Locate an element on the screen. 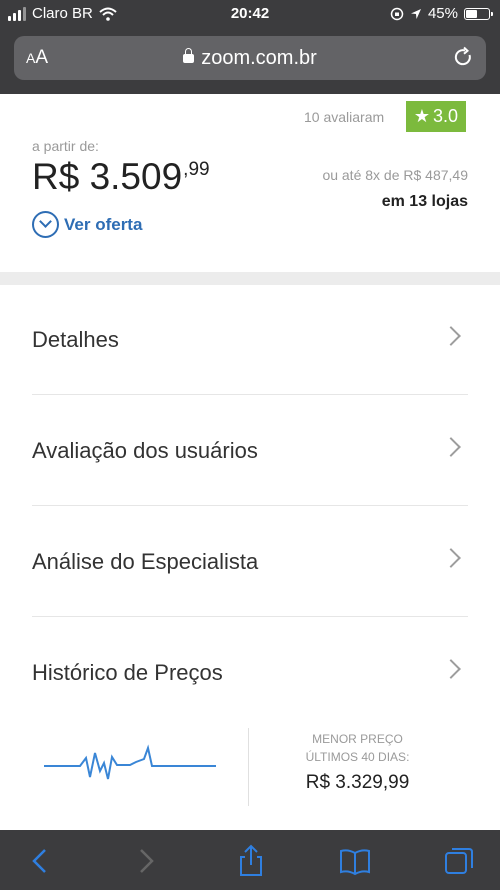  section-price-history: Histórico de Preços is located at coordinates (250, 673).